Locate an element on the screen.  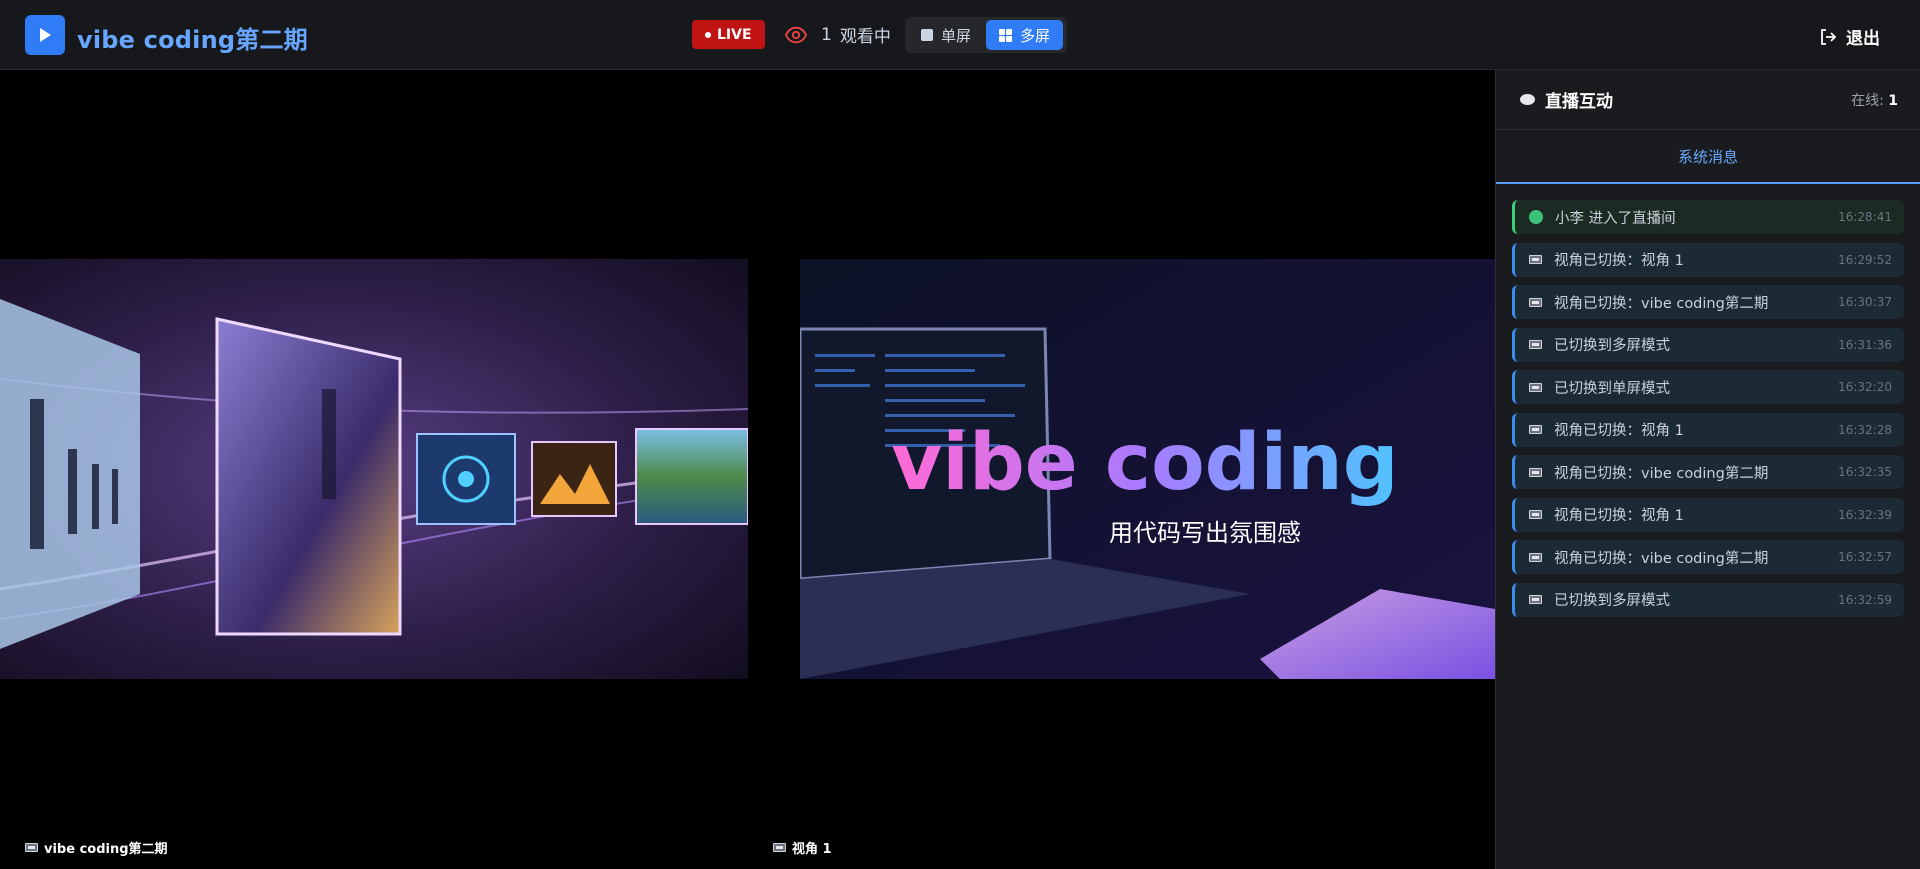
list-item: 视角已切换：vibe coding第二期 16:30:37 is located at coordinates (1708, 302).